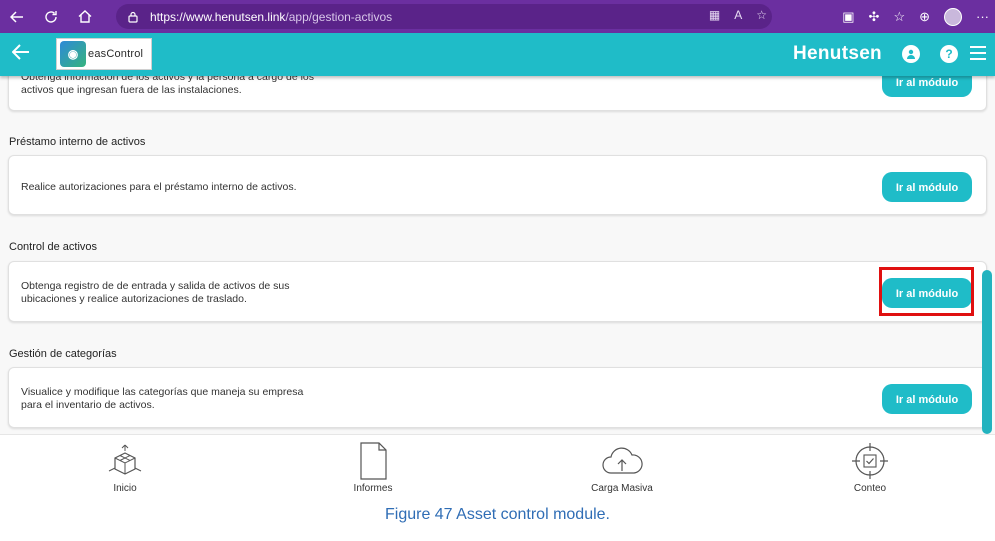 The width and height of the screenshot is (995, 541). What do you see at coordinates (848, 17) in the screenshot?
I see `collections-icon: ▣` at bounding box center [848, 17].